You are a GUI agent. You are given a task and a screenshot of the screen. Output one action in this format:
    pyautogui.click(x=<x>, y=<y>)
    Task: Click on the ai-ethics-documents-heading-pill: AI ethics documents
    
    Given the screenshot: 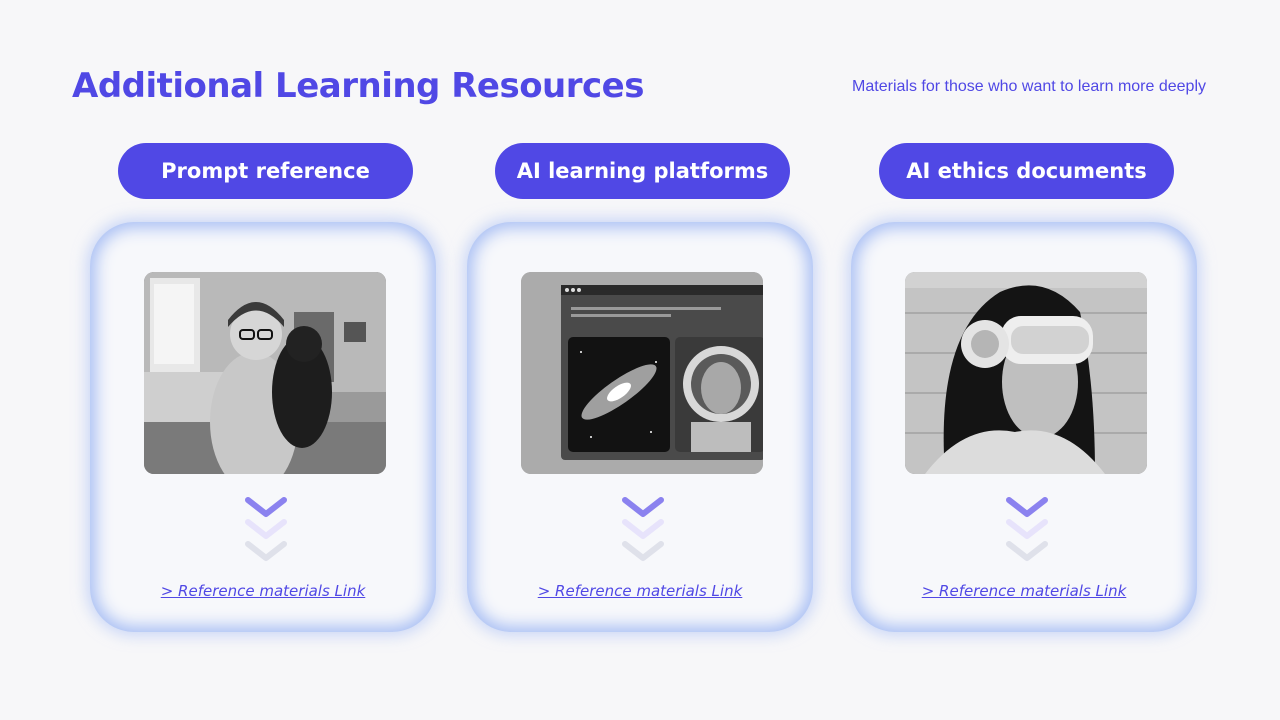 What is the action you would take?
    pyautogui.click(x=1026, y=171)
    